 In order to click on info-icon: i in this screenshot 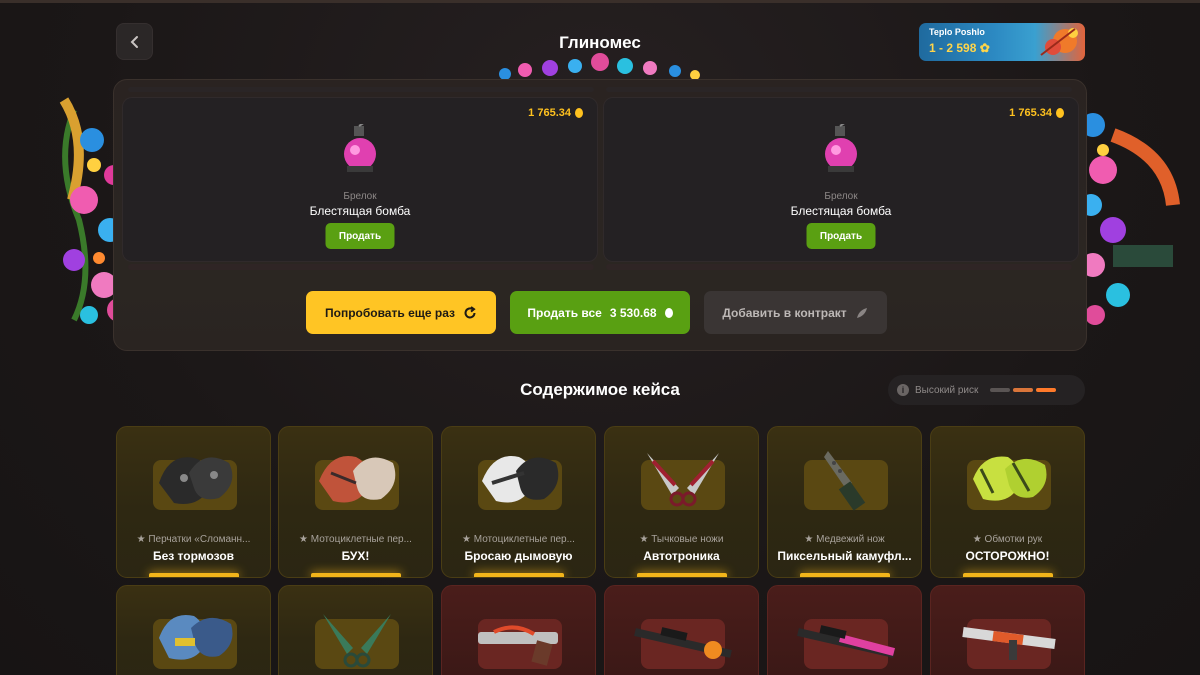, I will do `click(903, 390)`.